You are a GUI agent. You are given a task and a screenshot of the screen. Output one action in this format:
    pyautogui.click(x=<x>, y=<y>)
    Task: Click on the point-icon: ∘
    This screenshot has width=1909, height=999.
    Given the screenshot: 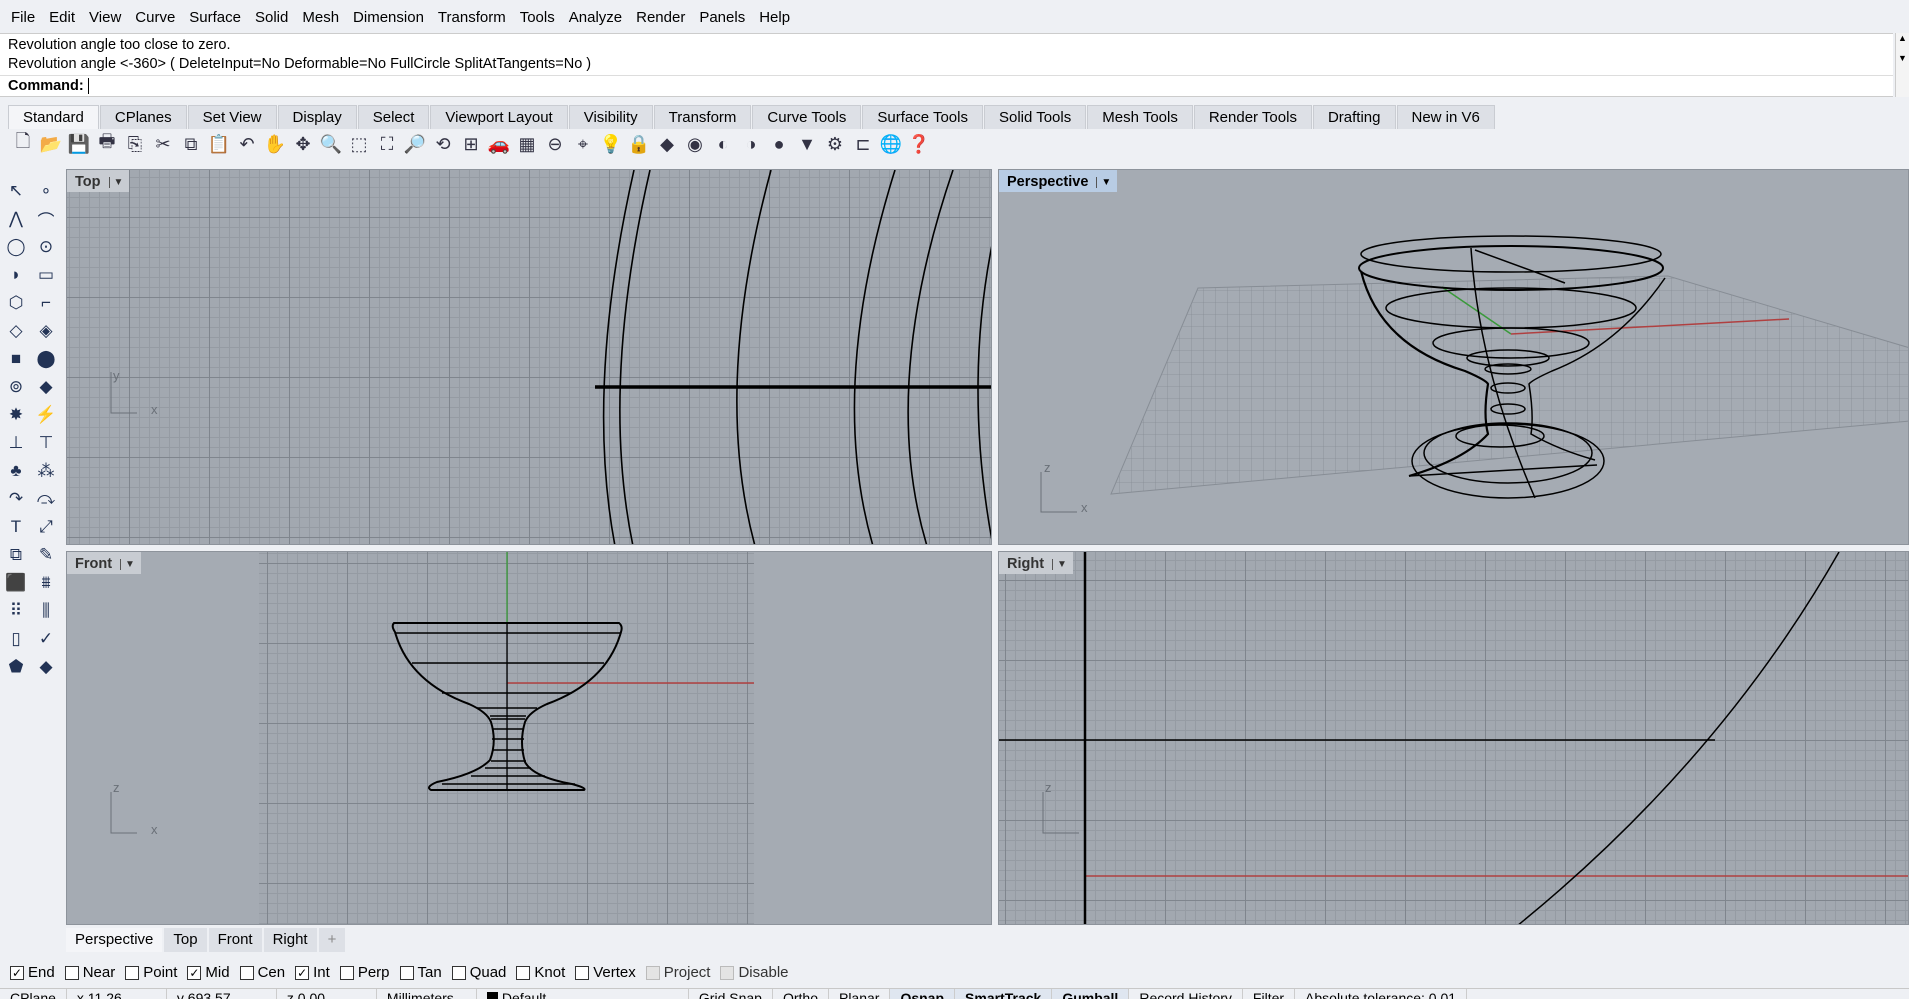 What is the action you would take?
    pyautogui.click(x=46, y=191)
    